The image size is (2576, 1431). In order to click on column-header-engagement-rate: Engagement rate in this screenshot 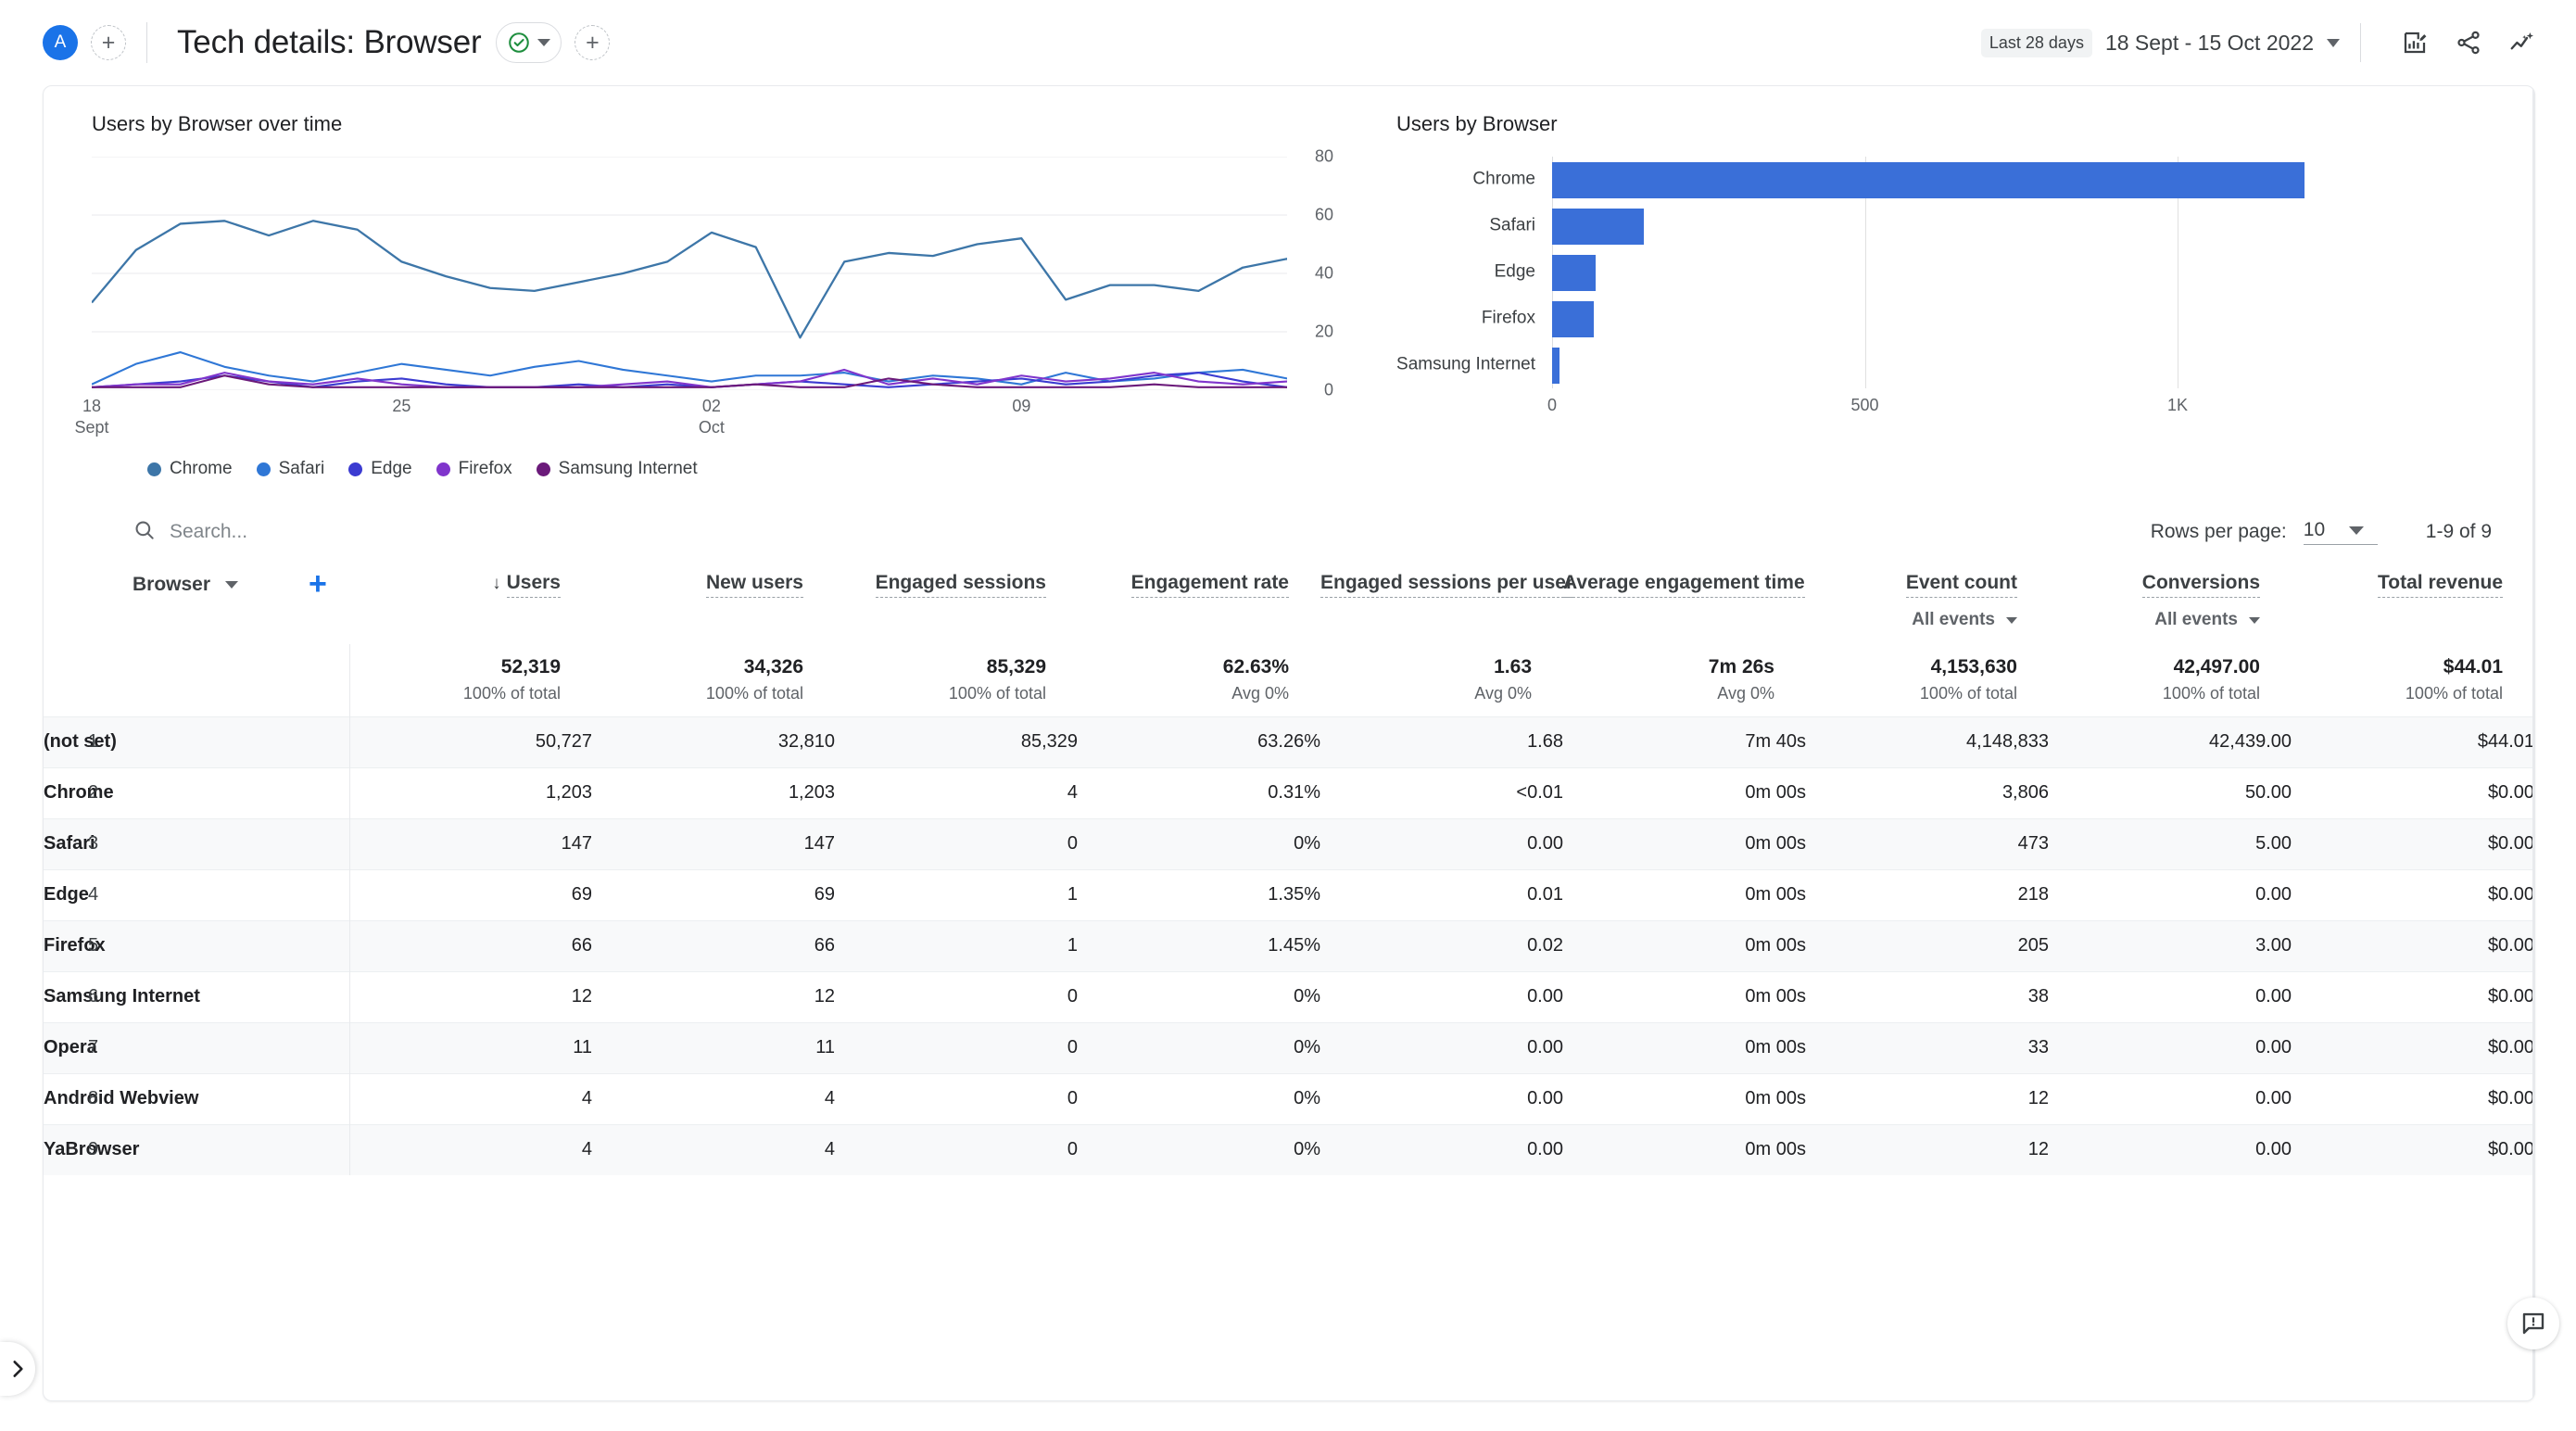, I will do `click(1199, 602)`.